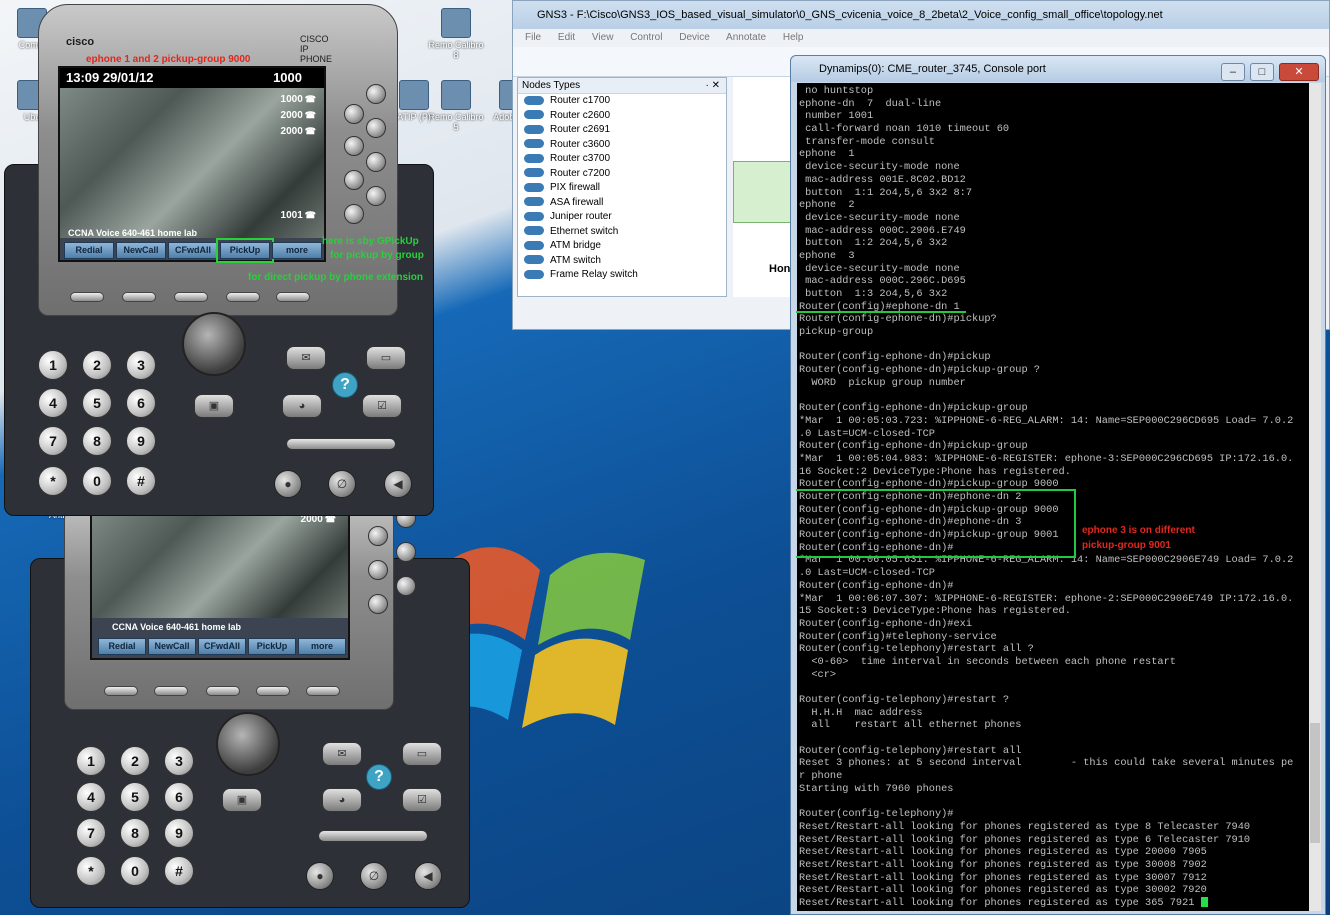 The width and height of the screenshot is (1330, 915). Describe the element at coordinates (622, 188) in the screenshot. I see `node-type-item: PIX firewall` at that location.